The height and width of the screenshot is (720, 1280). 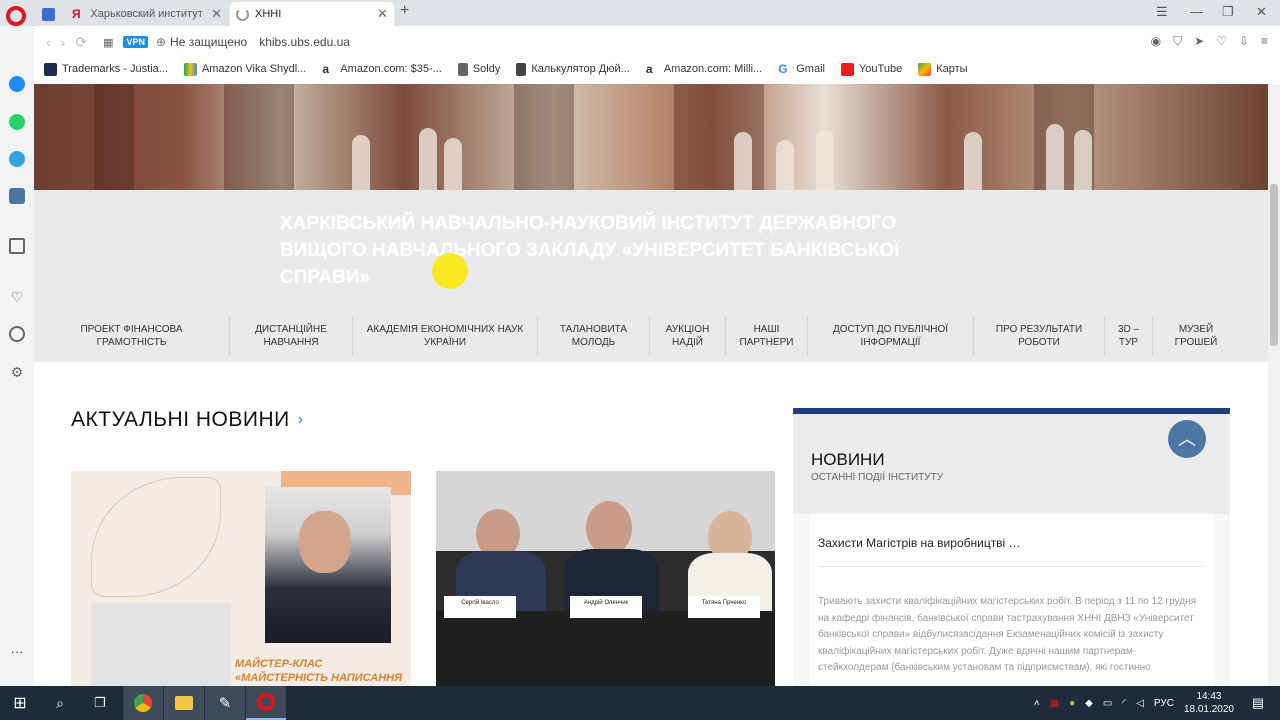 I want to click on whatsapp-icon, so click(x=17, y=122).